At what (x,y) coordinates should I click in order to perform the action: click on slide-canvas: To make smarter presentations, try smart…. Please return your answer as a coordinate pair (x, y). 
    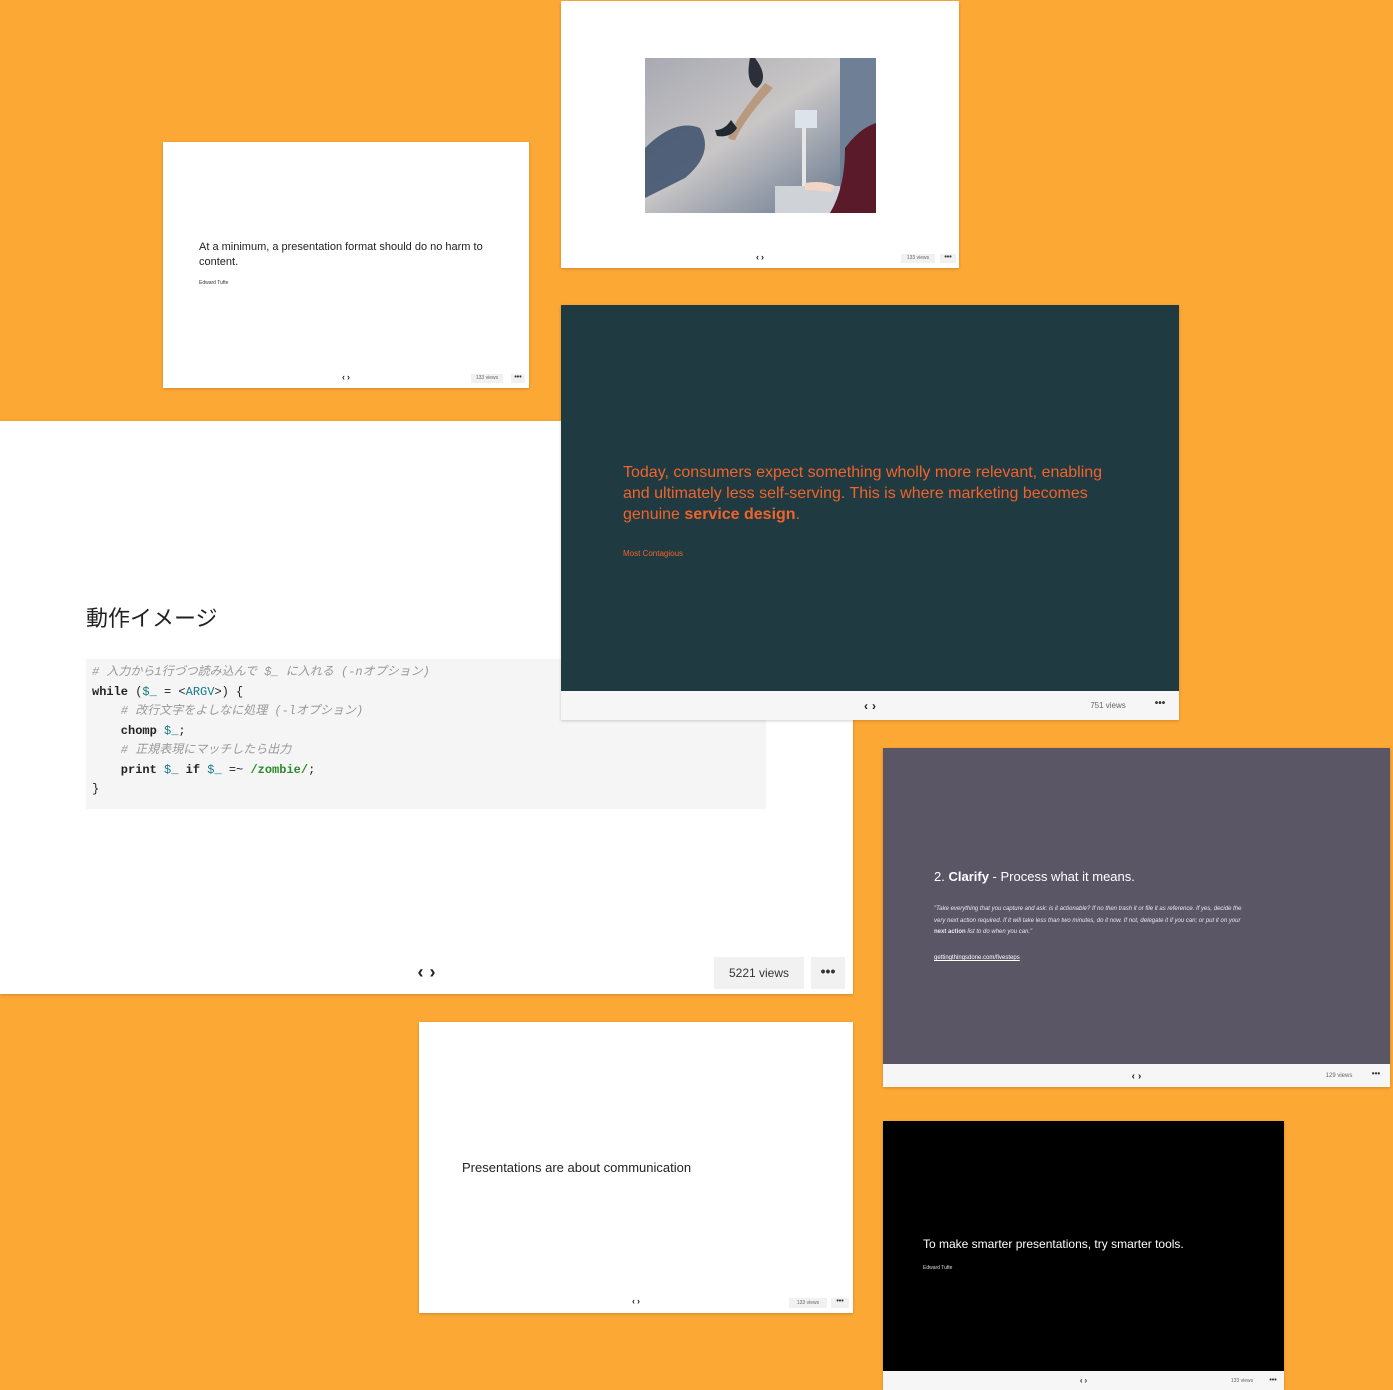
    Looking at the image, I should click on (1083, 1246).